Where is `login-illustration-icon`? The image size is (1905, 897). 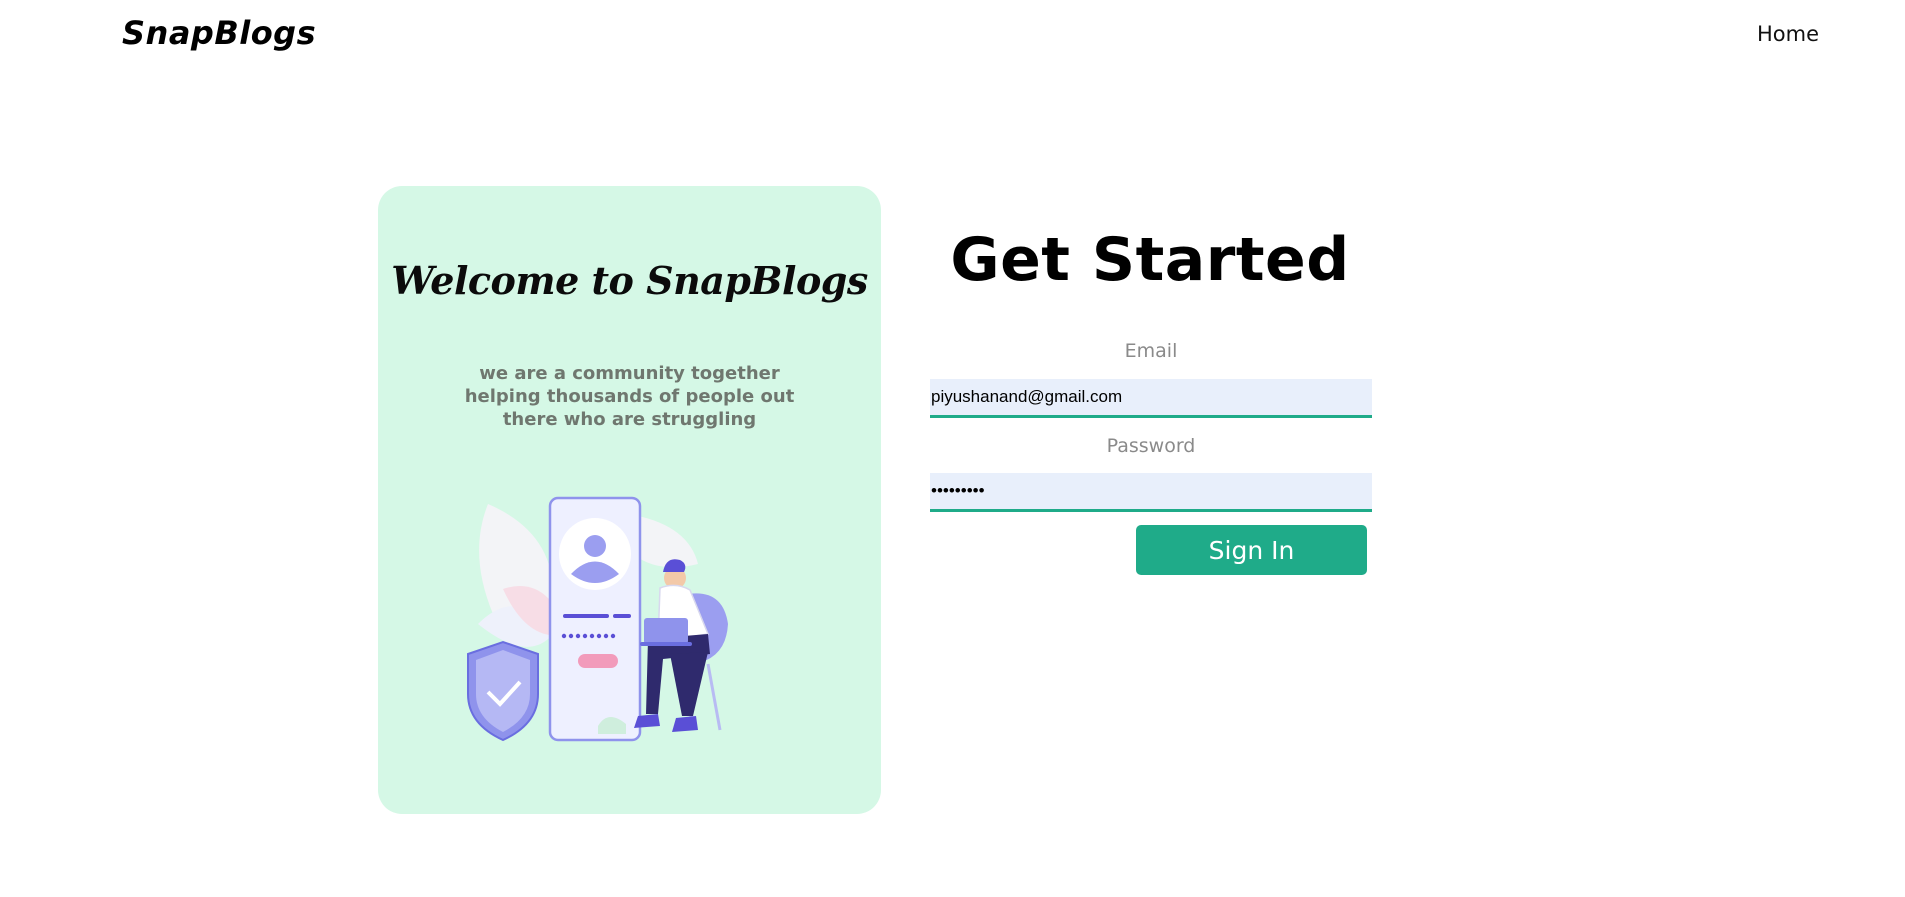
login-illustration-icon is located at coordinates (597, 619).